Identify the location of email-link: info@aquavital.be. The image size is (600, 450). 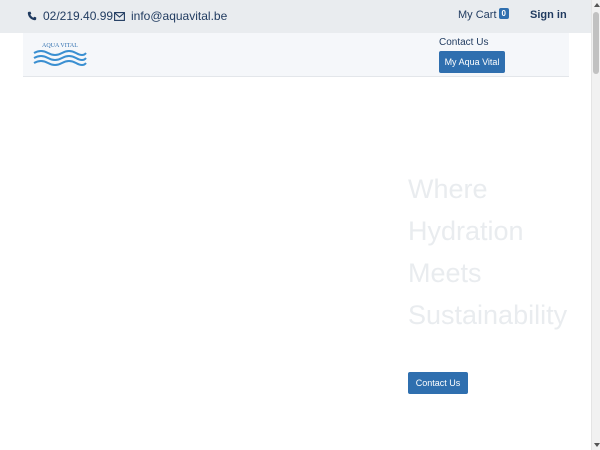
(170, 16).